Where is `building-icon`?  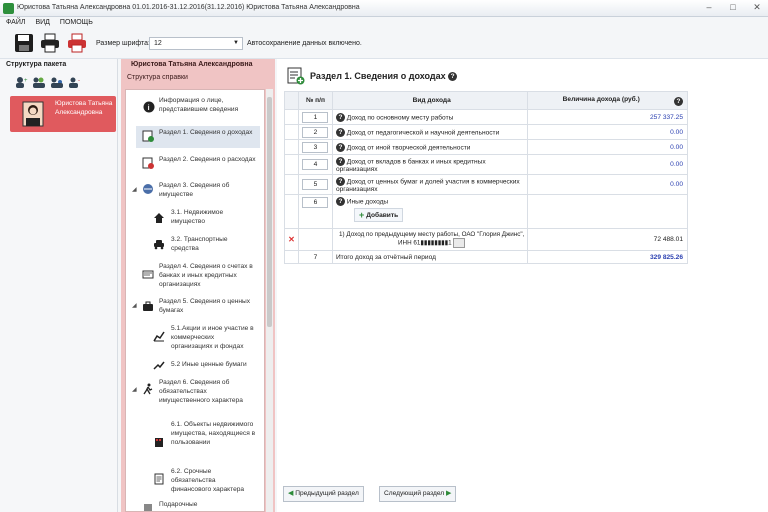 building-icon is located at coordinates (159, 442).